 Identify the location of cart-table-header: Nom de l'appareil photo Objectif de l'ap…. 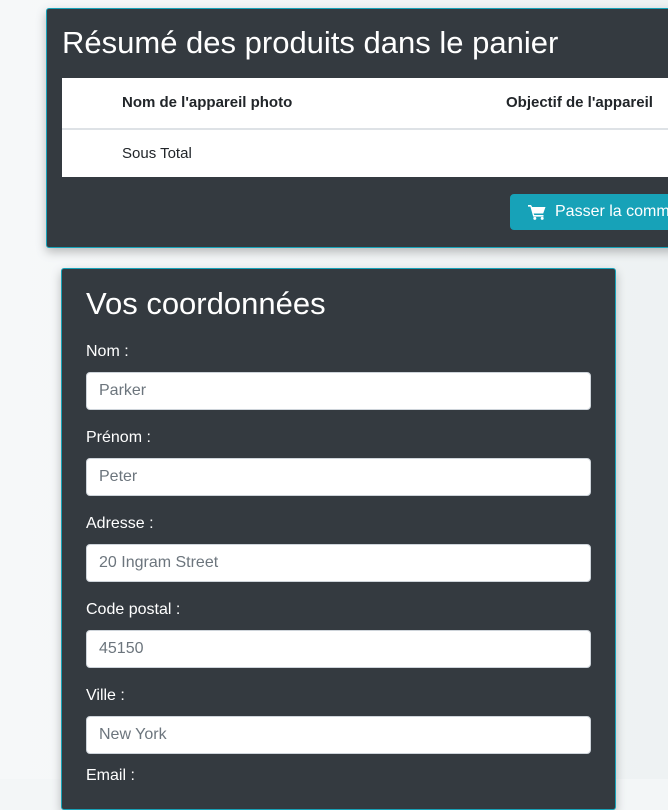
(365, 104).